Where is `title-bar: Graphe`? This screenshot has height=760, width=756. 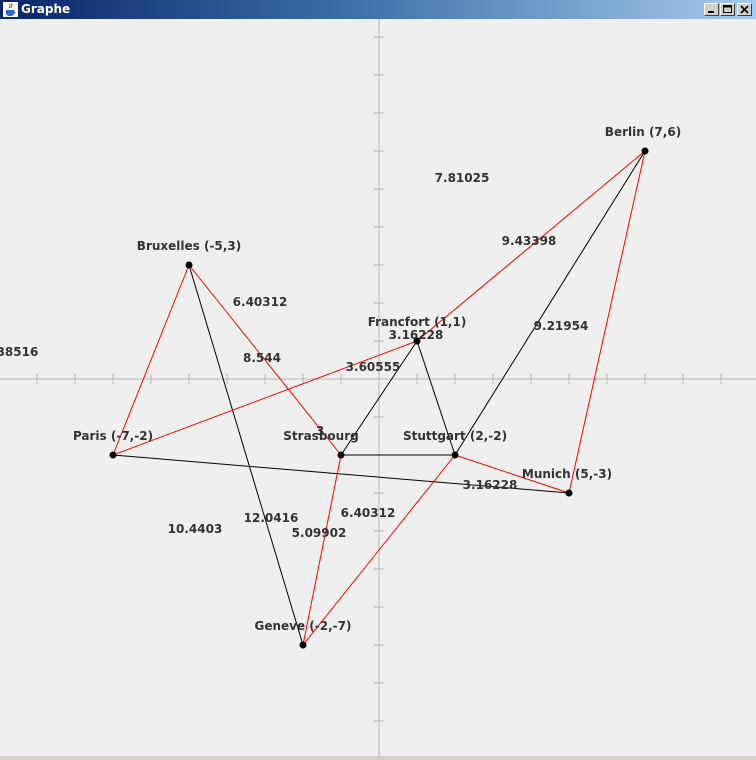 title-bar: Graphe is located at coordinates (378, 9).